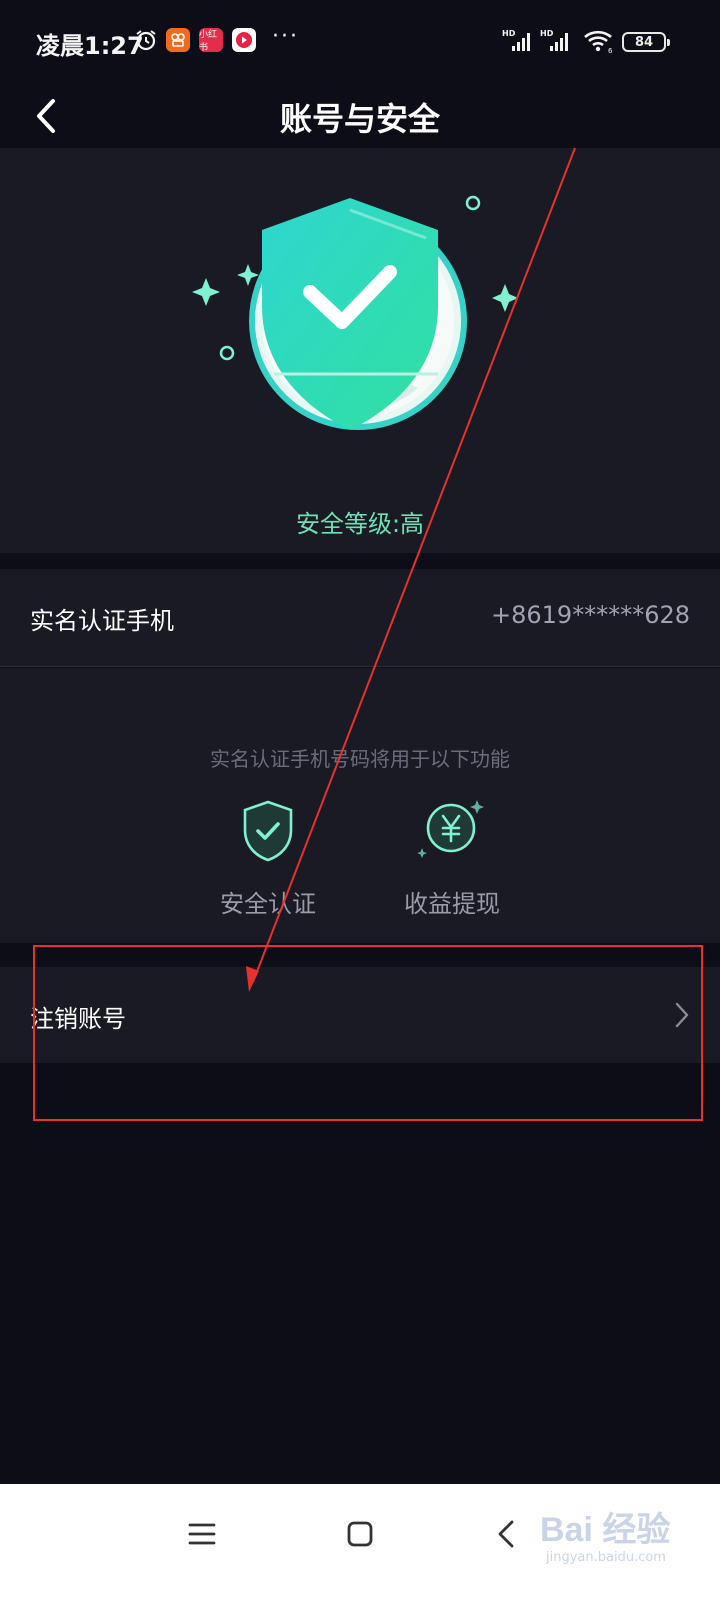  I want to click on header: 账号与安全, so click(360, 116).